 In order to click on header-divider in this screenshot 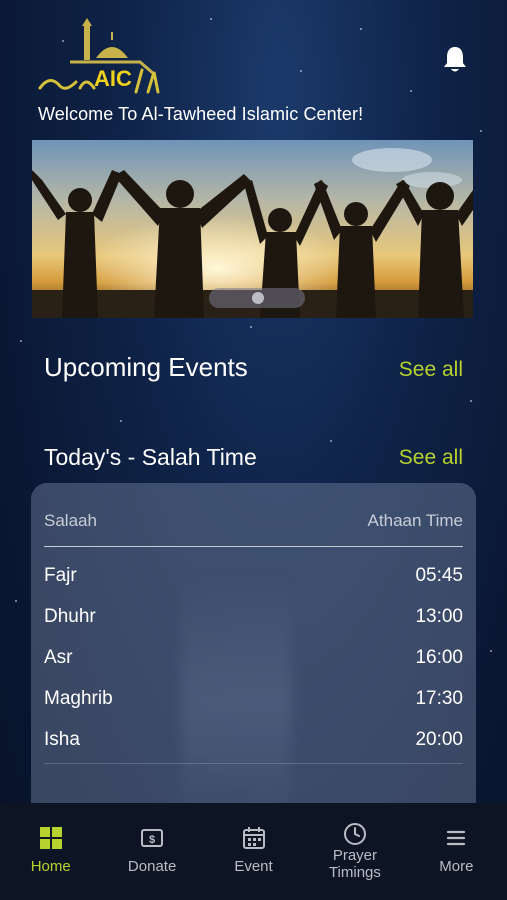, I will do `click(253, 546)`.